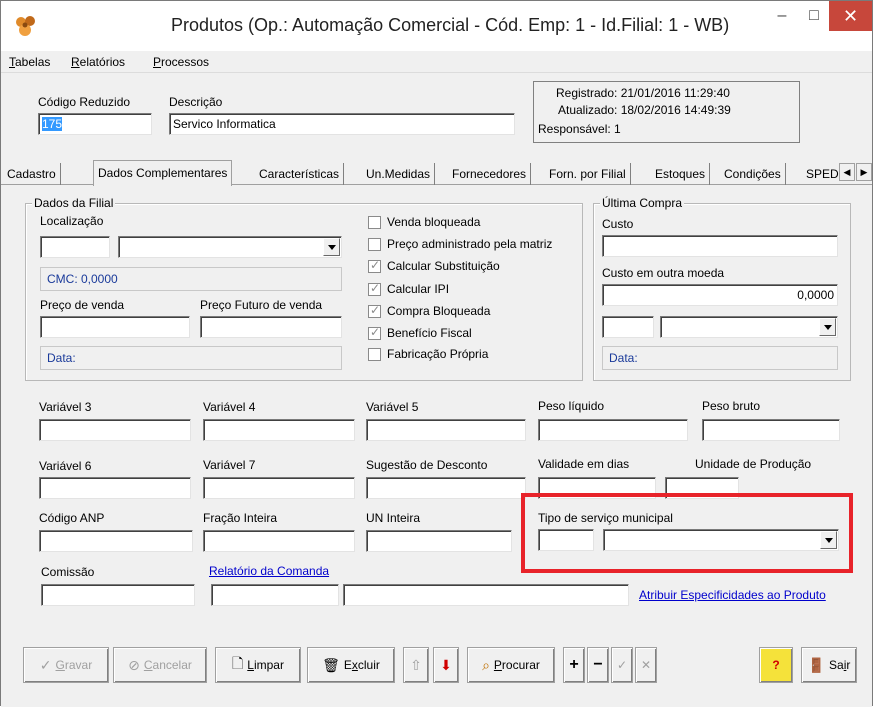  I want to click on un-inteira-input, so click(439, 541).